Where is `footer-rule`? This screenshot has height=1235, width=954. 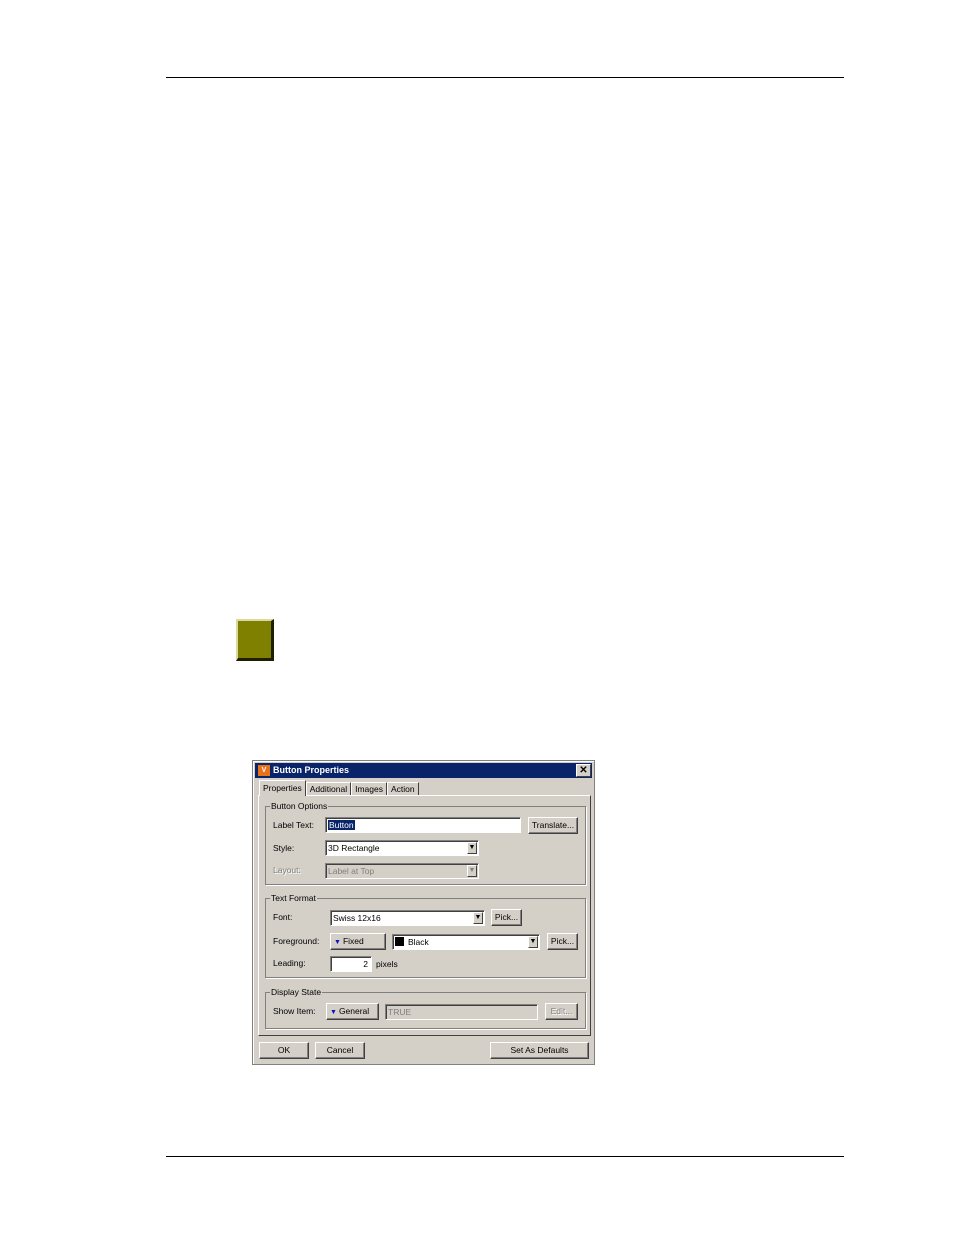
footer-rule is located at coordinates (505, 1156).